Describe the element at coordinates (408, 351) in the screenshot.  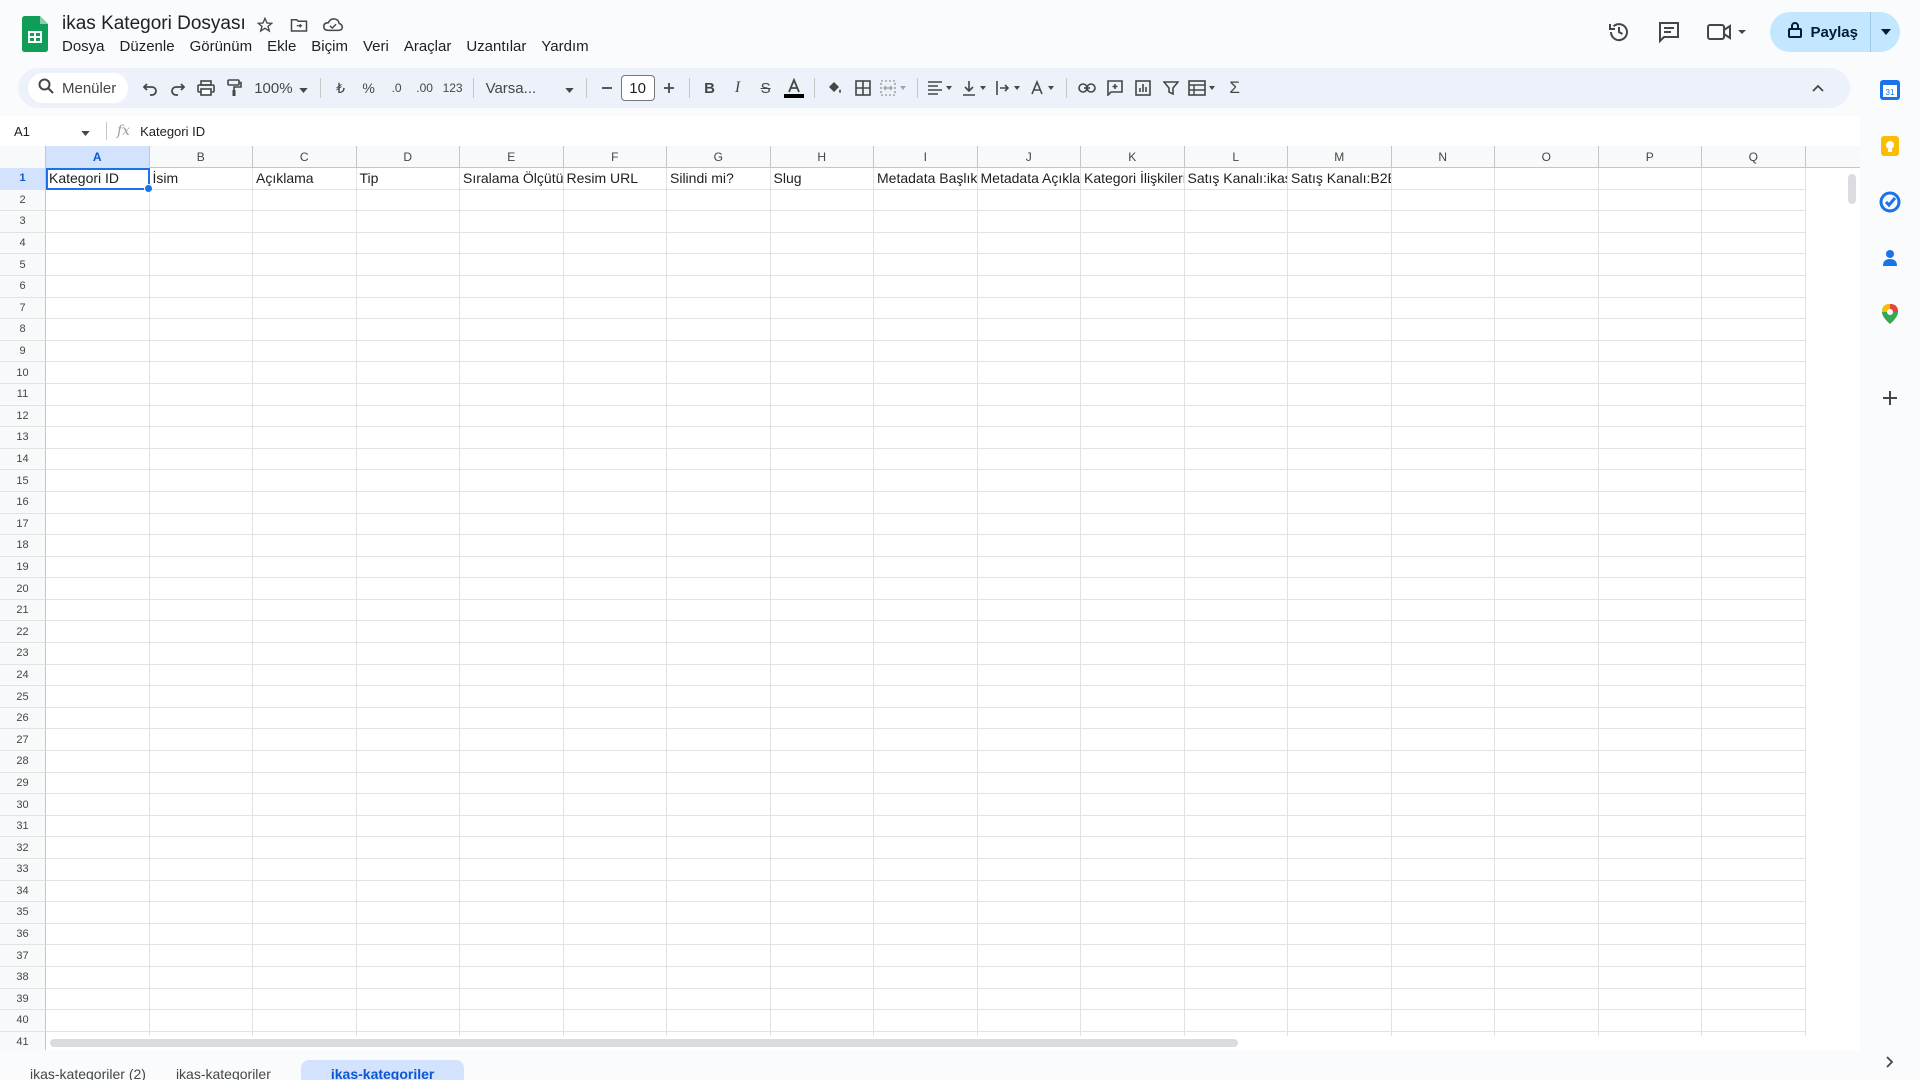
I see `cell-d9` at that location.